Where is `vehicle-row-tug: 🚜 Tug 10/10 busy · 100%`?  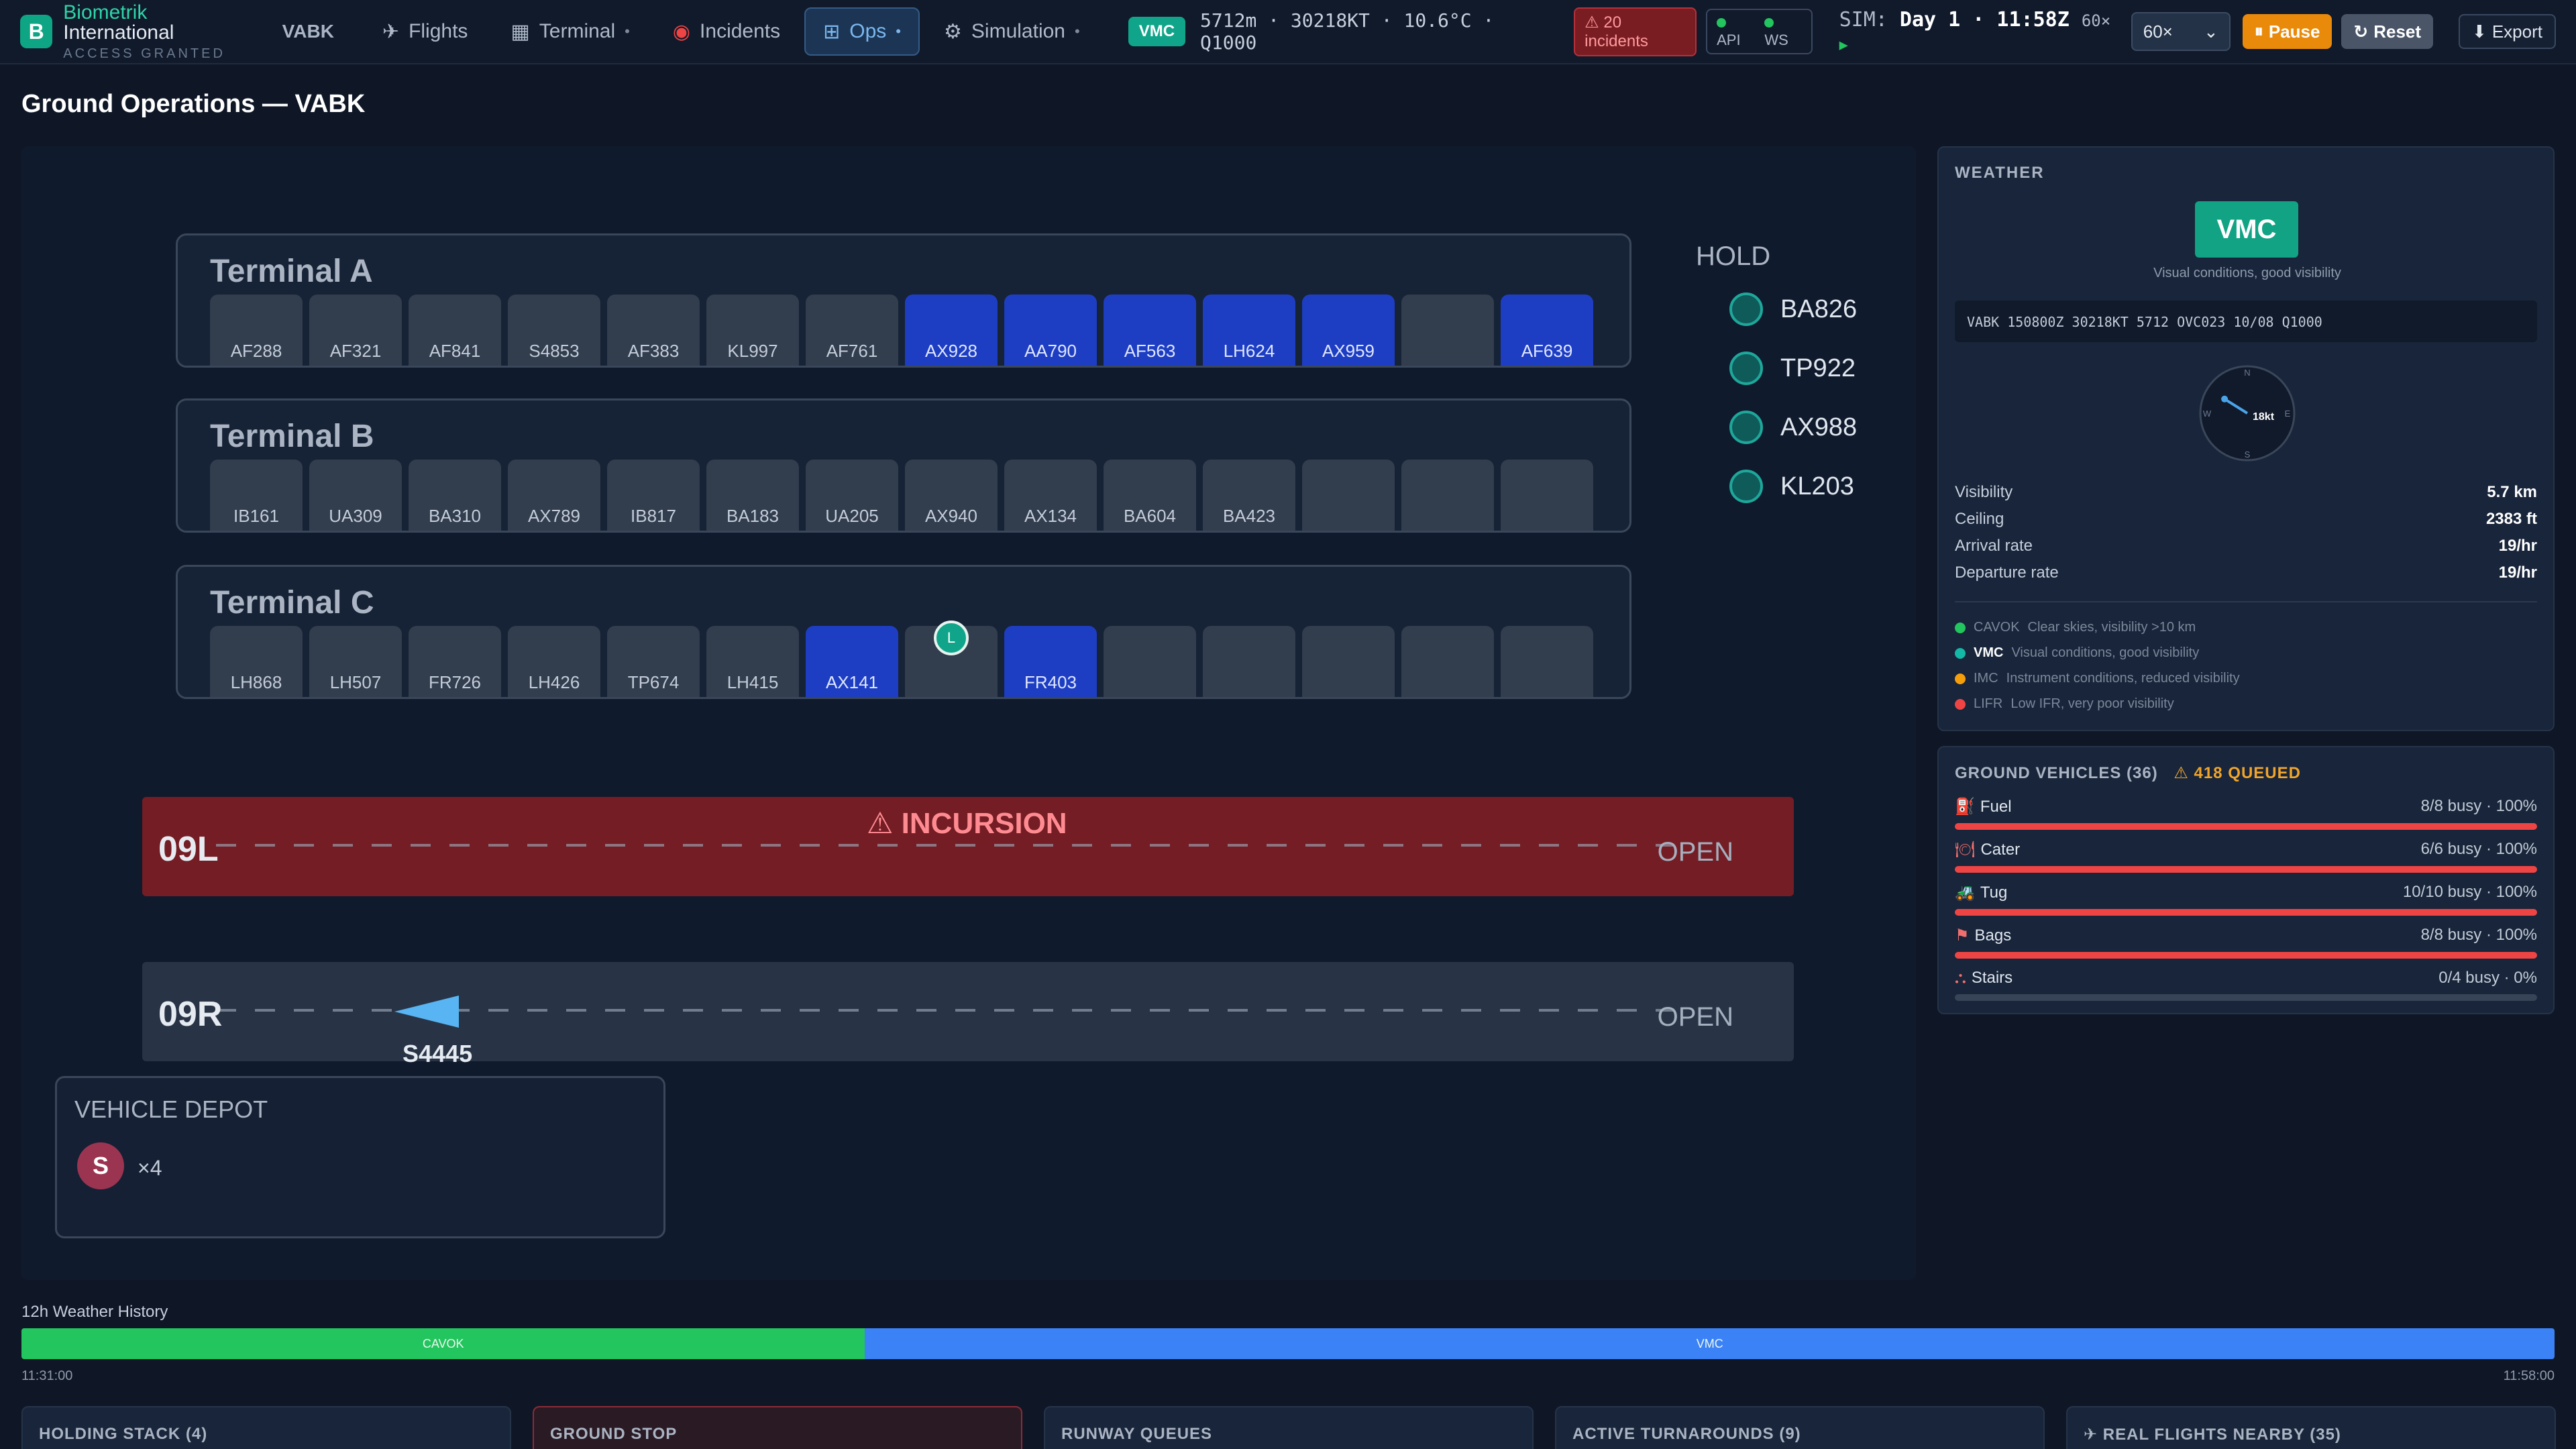
vehicle-row-tug: 🚜 Tug 10/10 busy · 100% is located at coordinates (2246, 899).